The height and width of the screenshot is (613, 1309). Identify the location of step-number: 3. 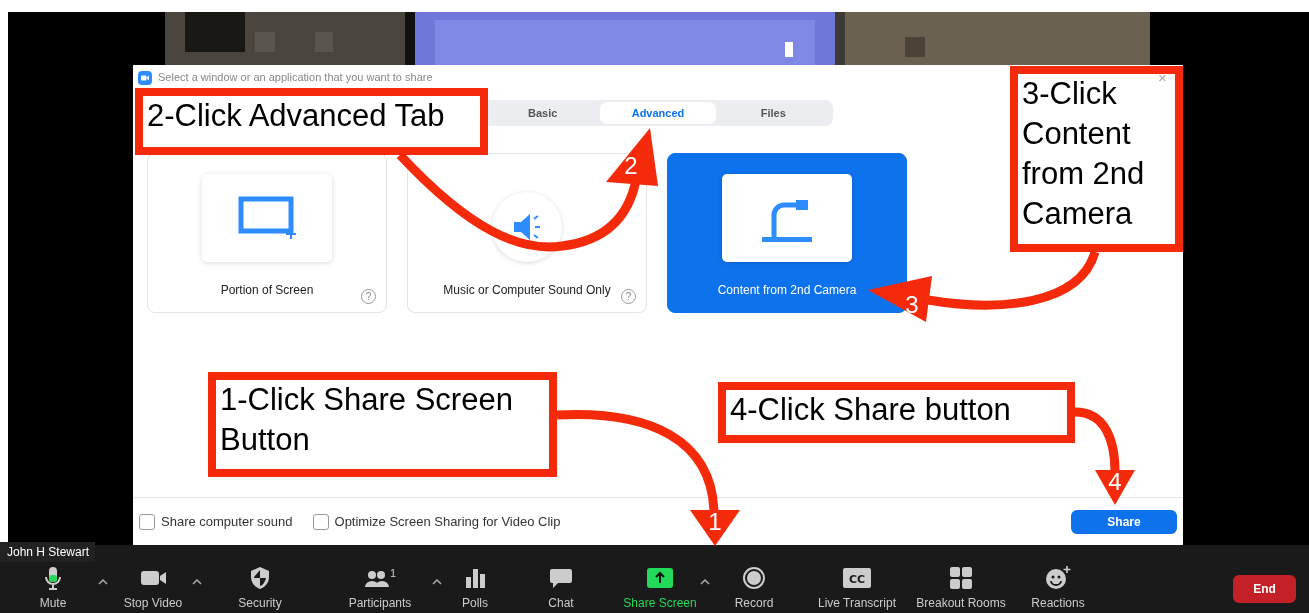
(912, 304).